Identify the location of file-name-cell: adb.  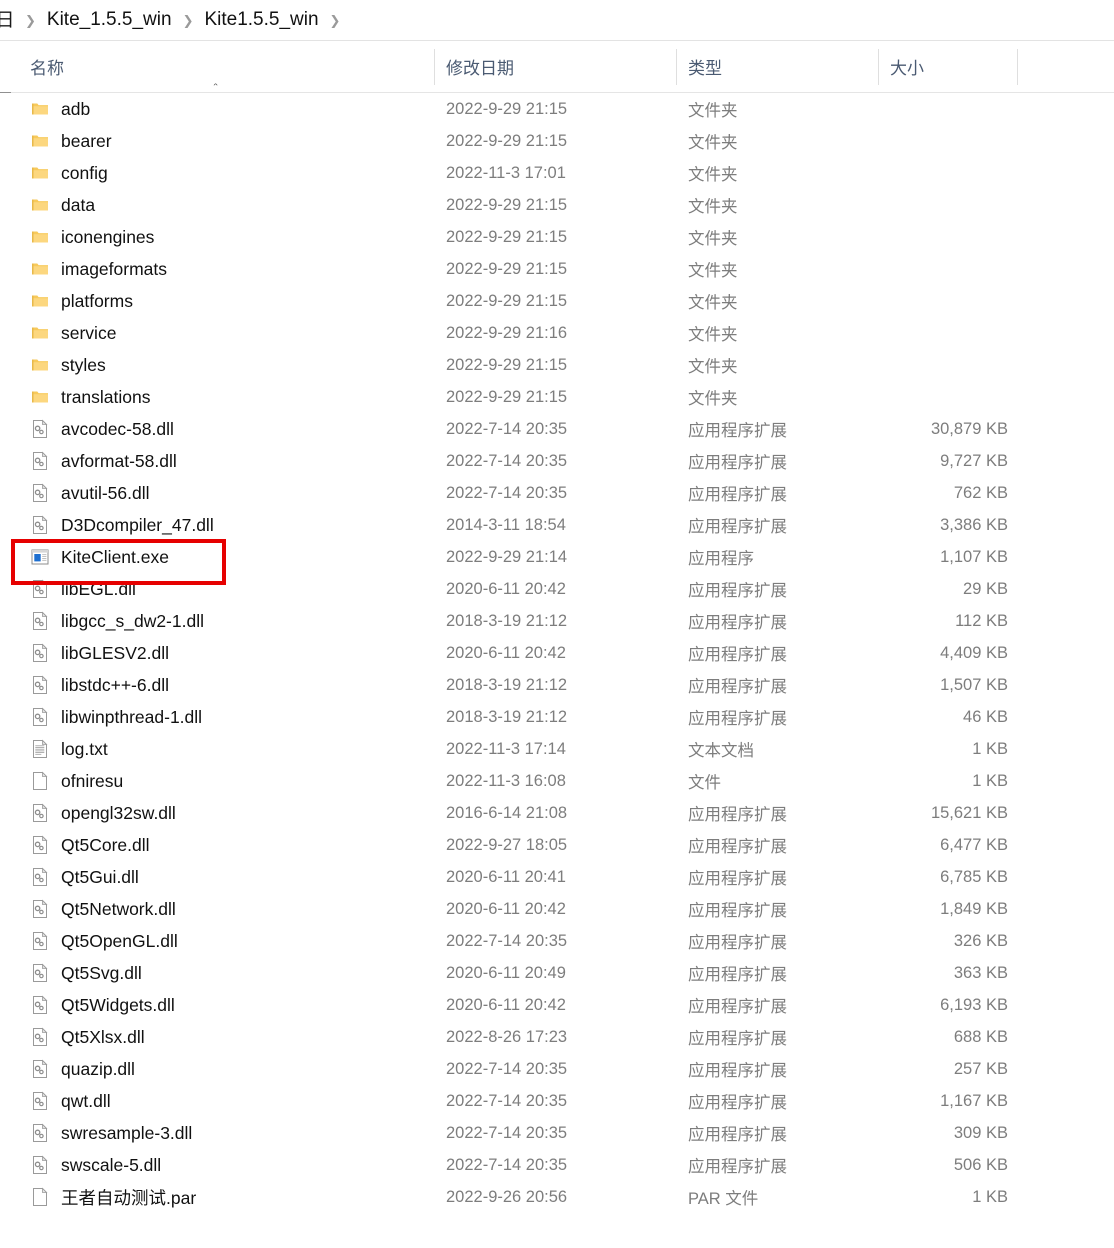
(60, 109).